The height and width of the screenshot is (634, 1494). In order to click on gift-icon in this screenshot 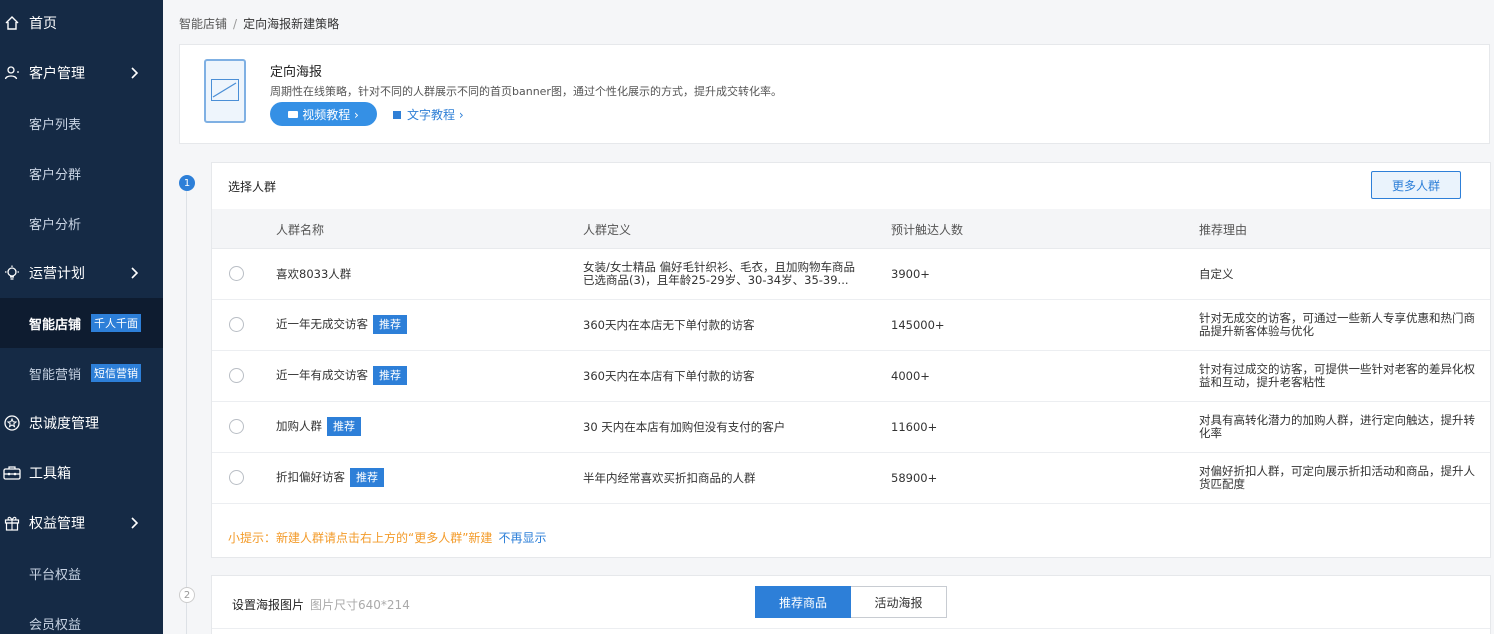, I will do `click(12, 523)`.